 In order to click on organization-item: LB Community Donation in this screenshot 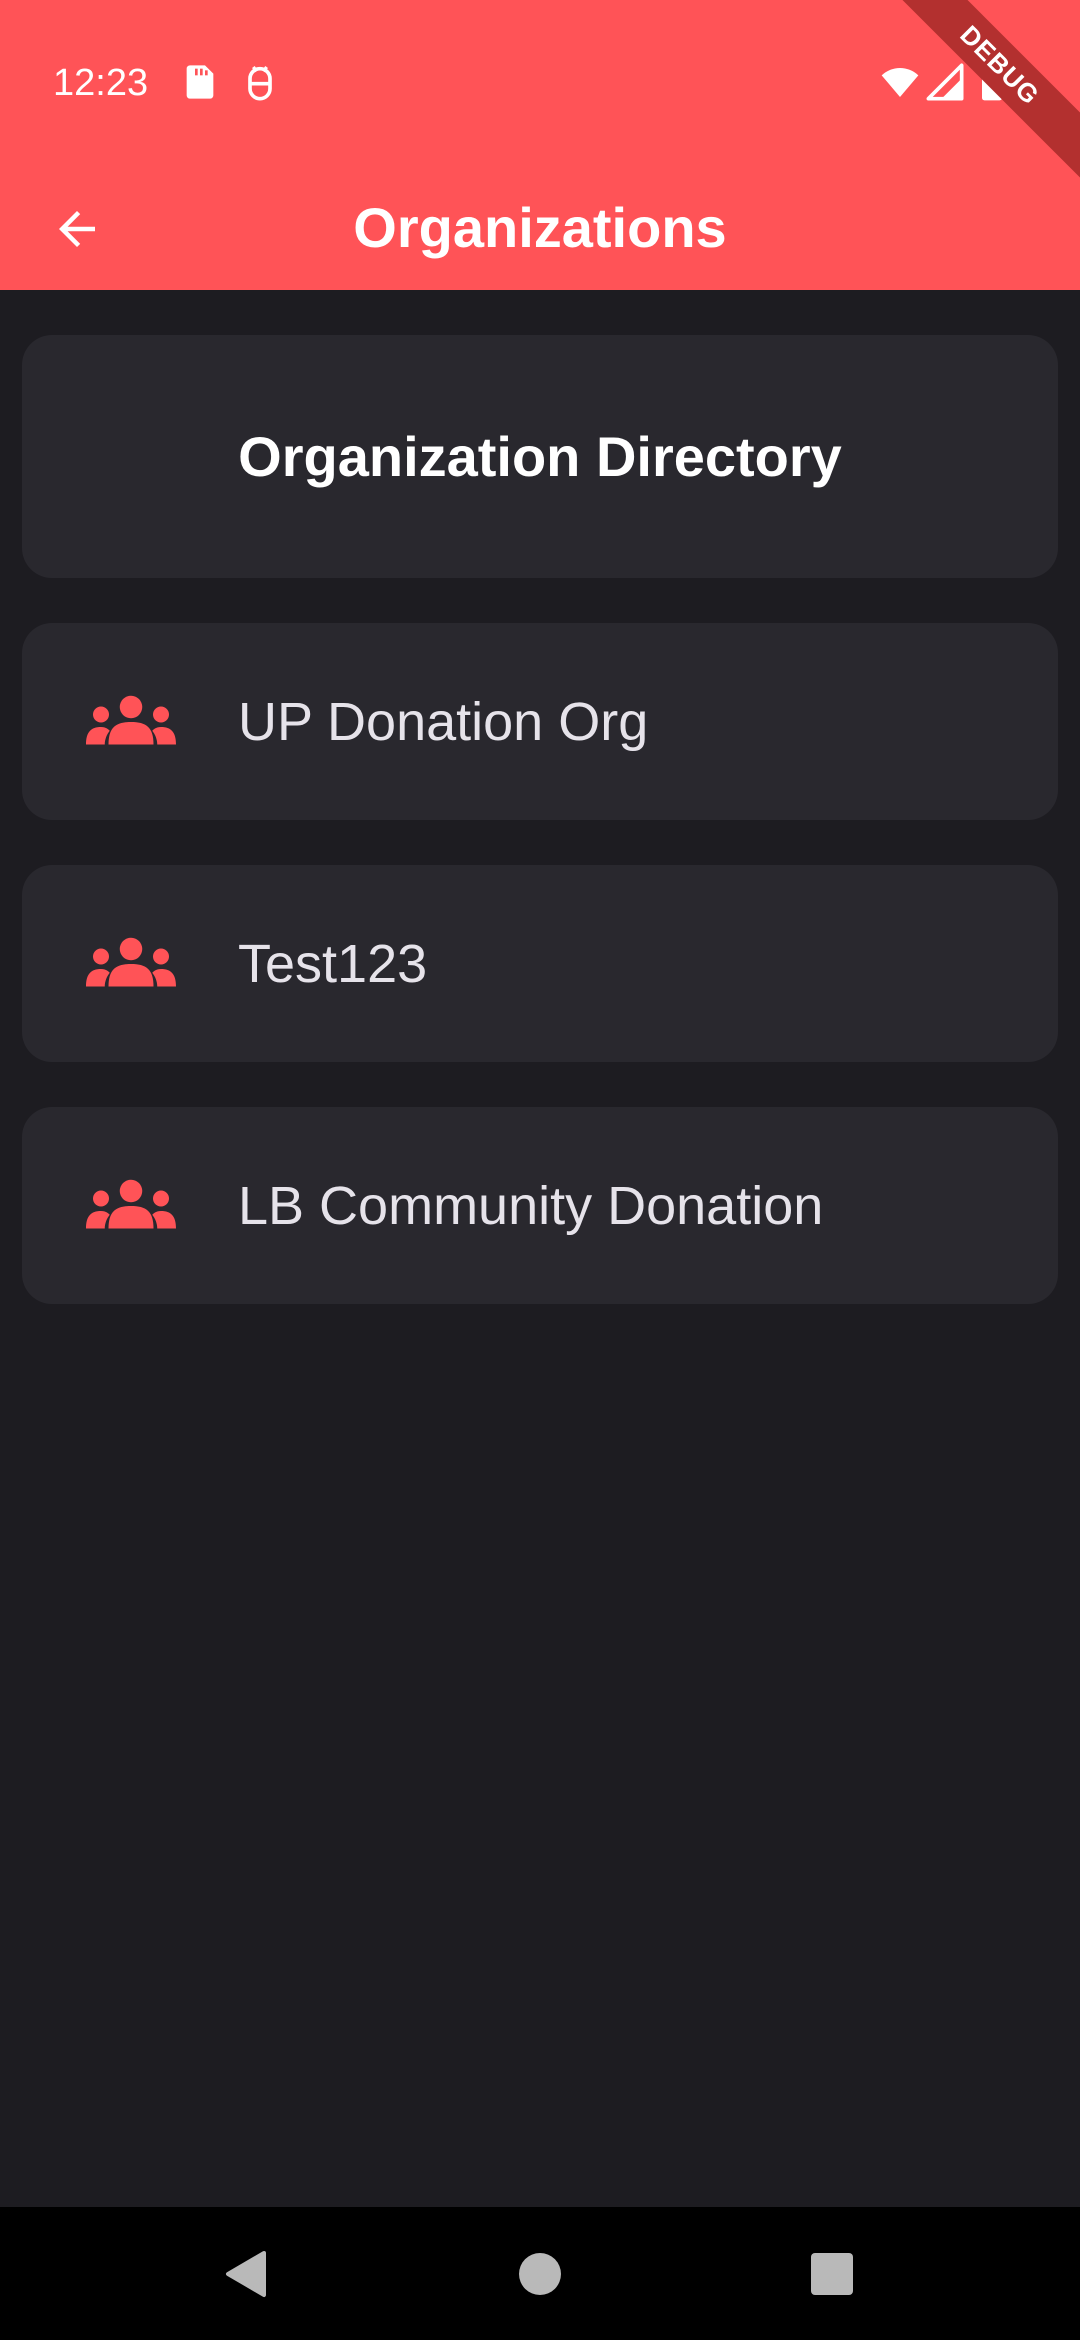, I will do `click(540, 1205)`.